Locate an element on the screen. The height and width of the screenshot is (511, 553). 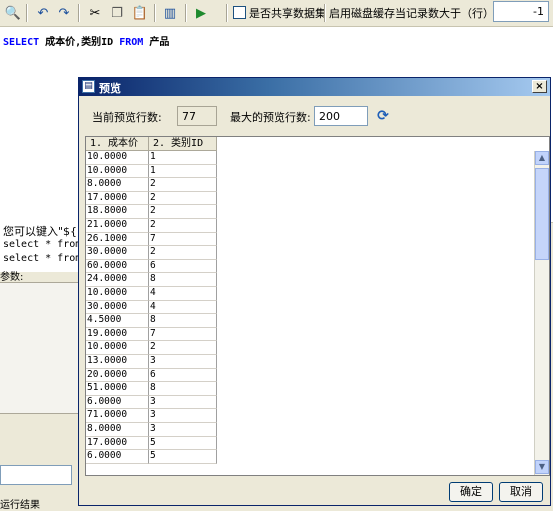
paste-icon: 📋 is located at coordinates (140, 13).